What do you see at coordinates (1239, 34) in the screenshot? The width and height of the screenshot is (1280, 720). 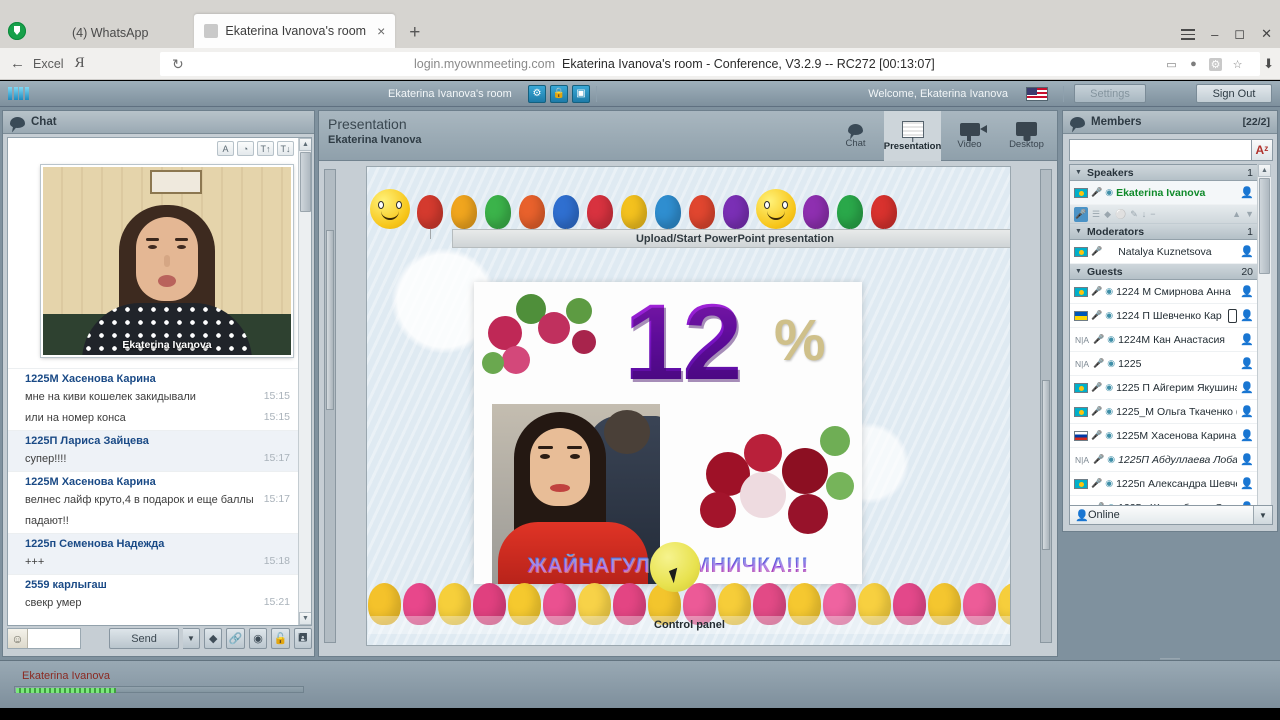 I see `maximize-icon: ◻` at bounding box center [1239, 34].